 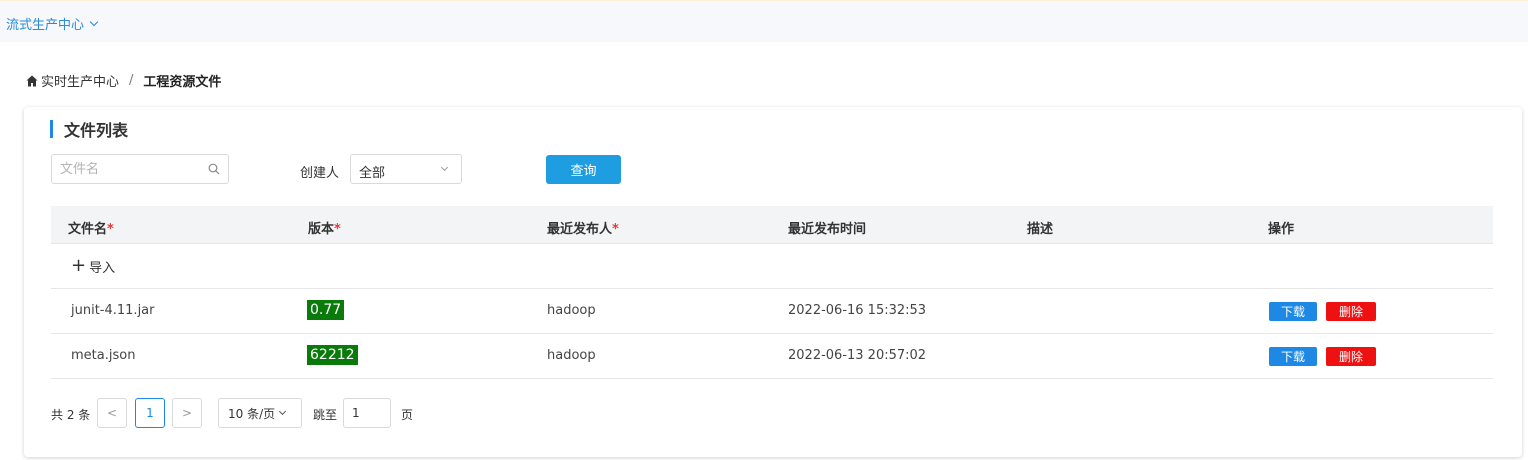 What do you see at coordinates (45, 25) in the screenshot?
I see `center-switcher-label: 流式生产中心` at bounding box center [45, 25].